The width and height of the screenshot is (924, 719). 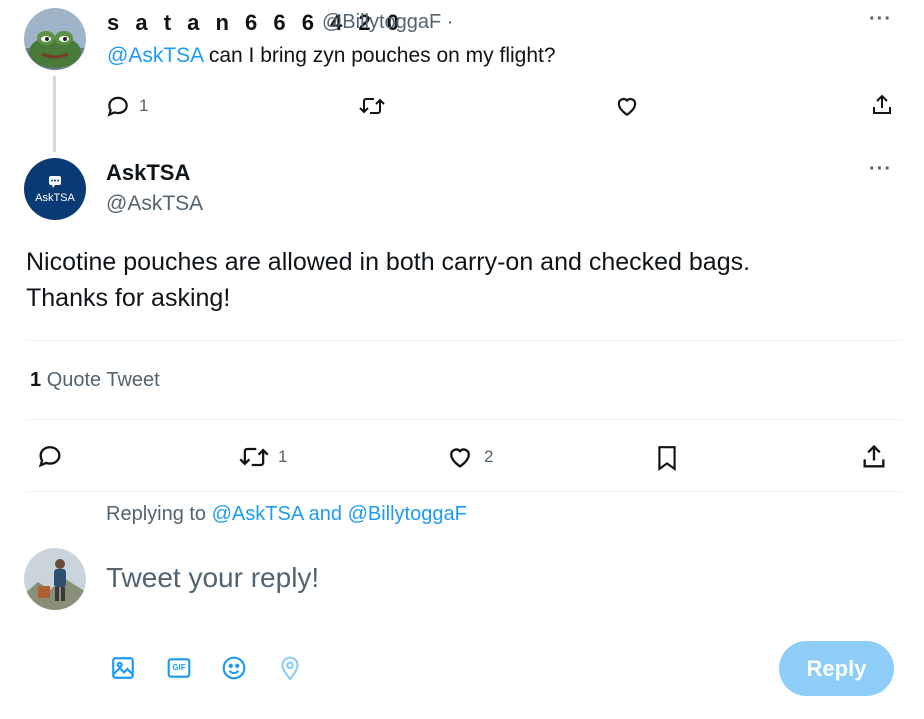 What do you see at coordinates (379, 55) in the screenshot?
I see `parent-tweet-body: can I bring zyn pouches on my flight?` at bounding box center [379, 55].